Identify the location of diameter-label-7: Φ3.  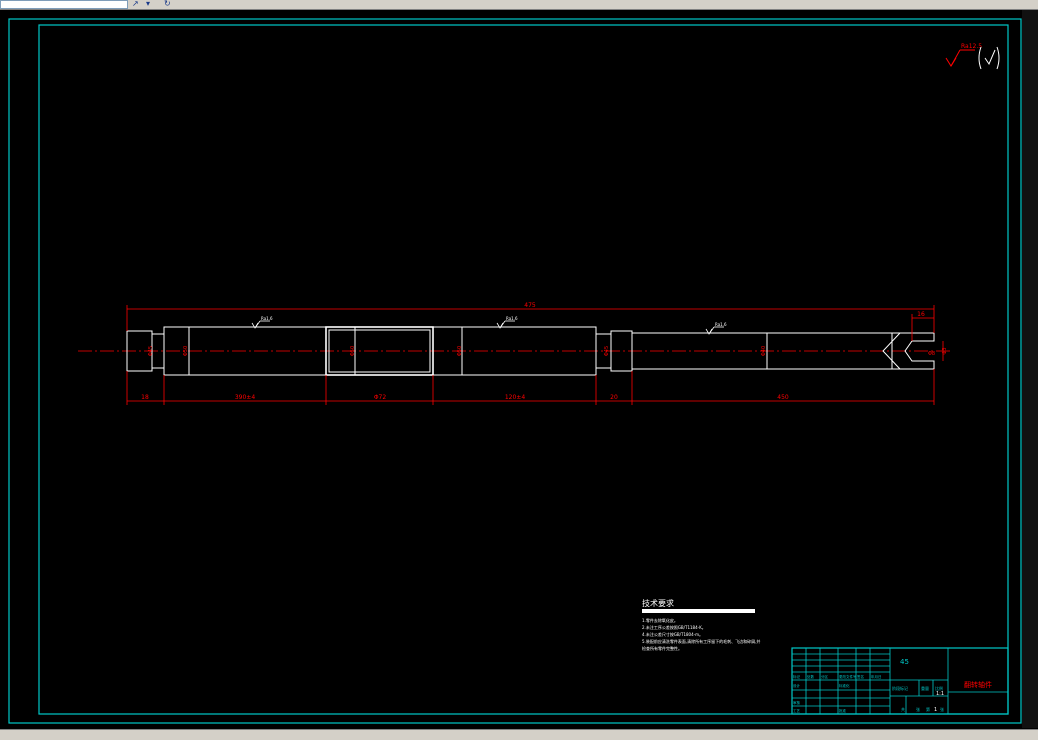
(945, 350).